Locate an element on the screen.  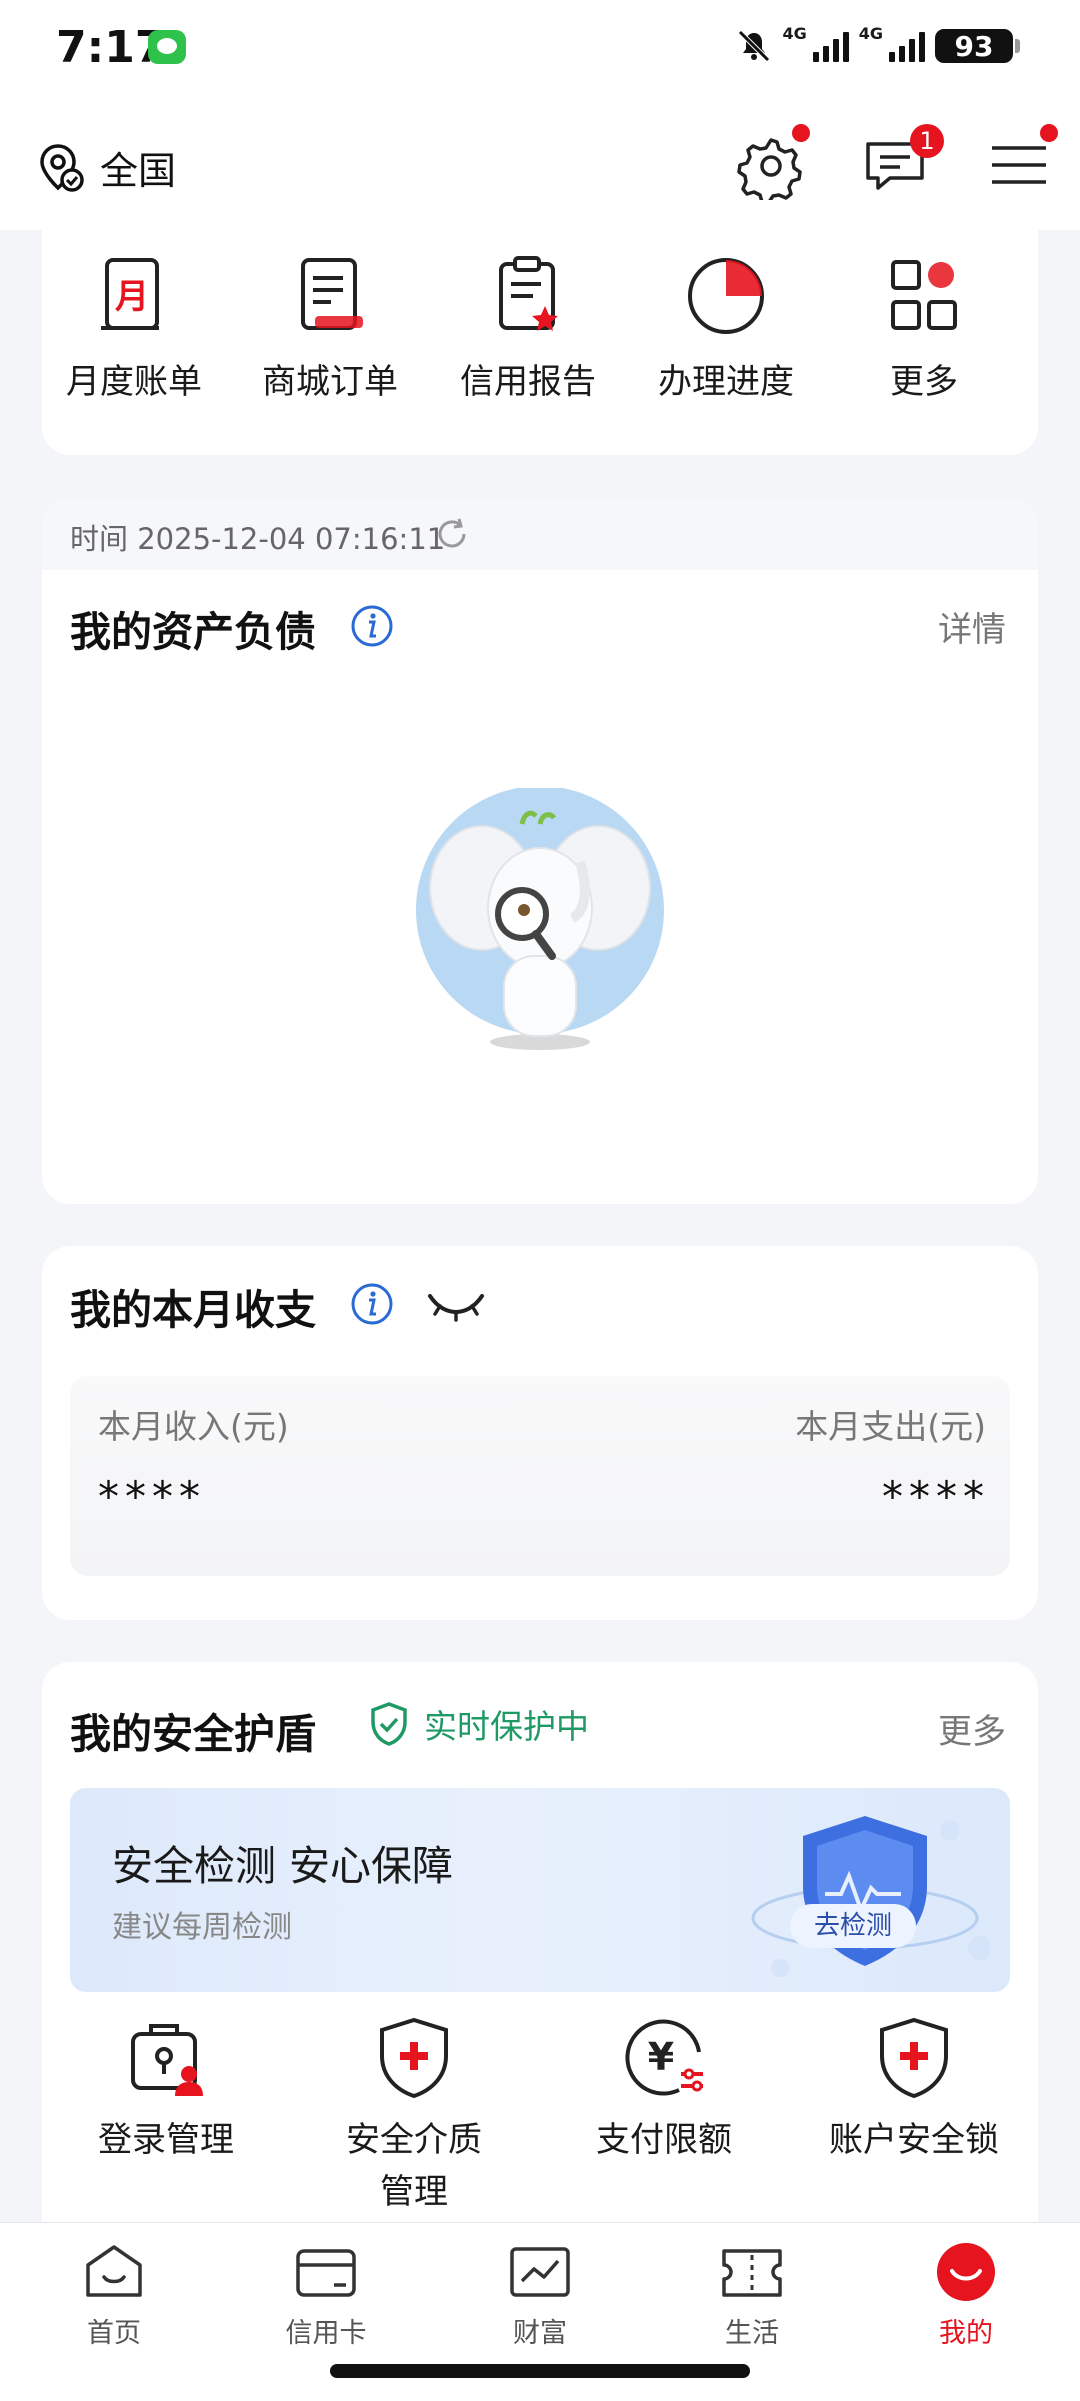
account-lock-shield-icon is located at coordinates (914, 2058).